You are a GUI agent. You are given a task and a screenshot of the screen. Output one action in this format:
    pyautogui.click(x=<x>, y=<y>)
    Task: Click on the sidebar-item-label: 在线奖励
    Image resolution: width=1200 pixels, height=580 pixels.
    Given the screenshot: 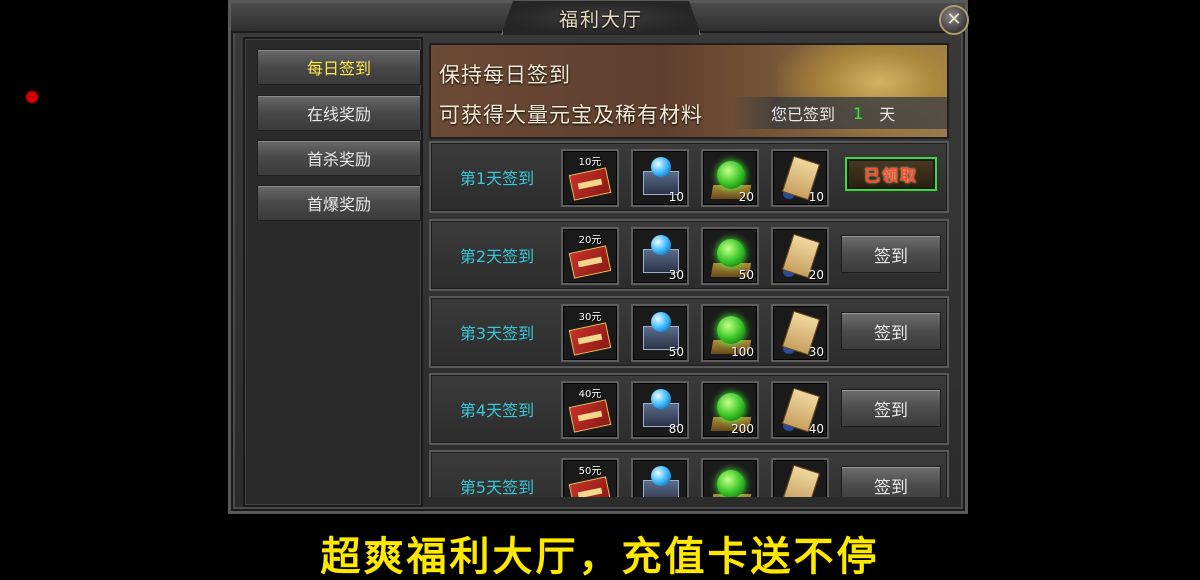 What is the action you would take?
    pyautogui.click(x=338, y=114)
    